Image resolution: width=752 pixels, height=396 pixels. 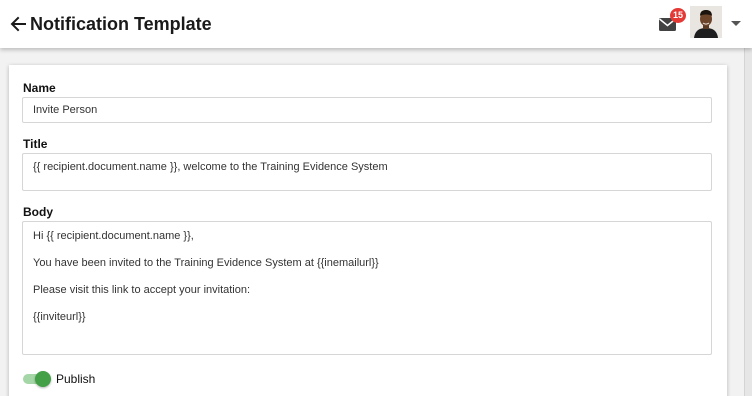 What do you see at coordinates (38, 212) in the screenshot?
I see `body-label: Body` at bounding box center [38, 212].